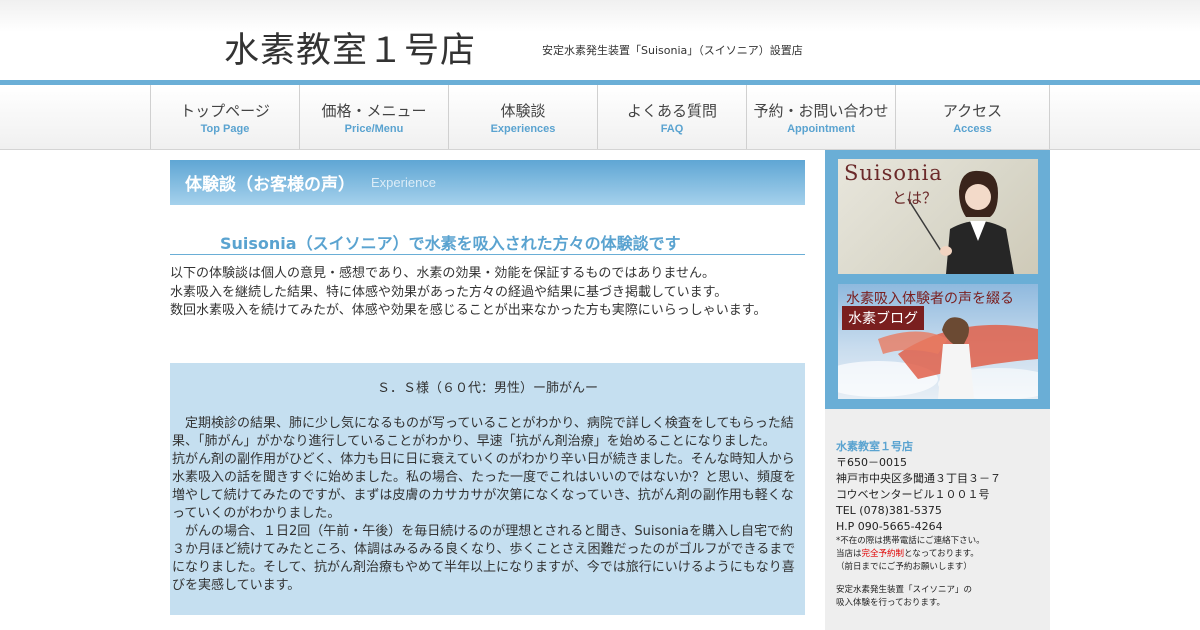  Describe the element at coordinates (404, 182) in the screenshot. I see `page-title-en: Experience` at that location.